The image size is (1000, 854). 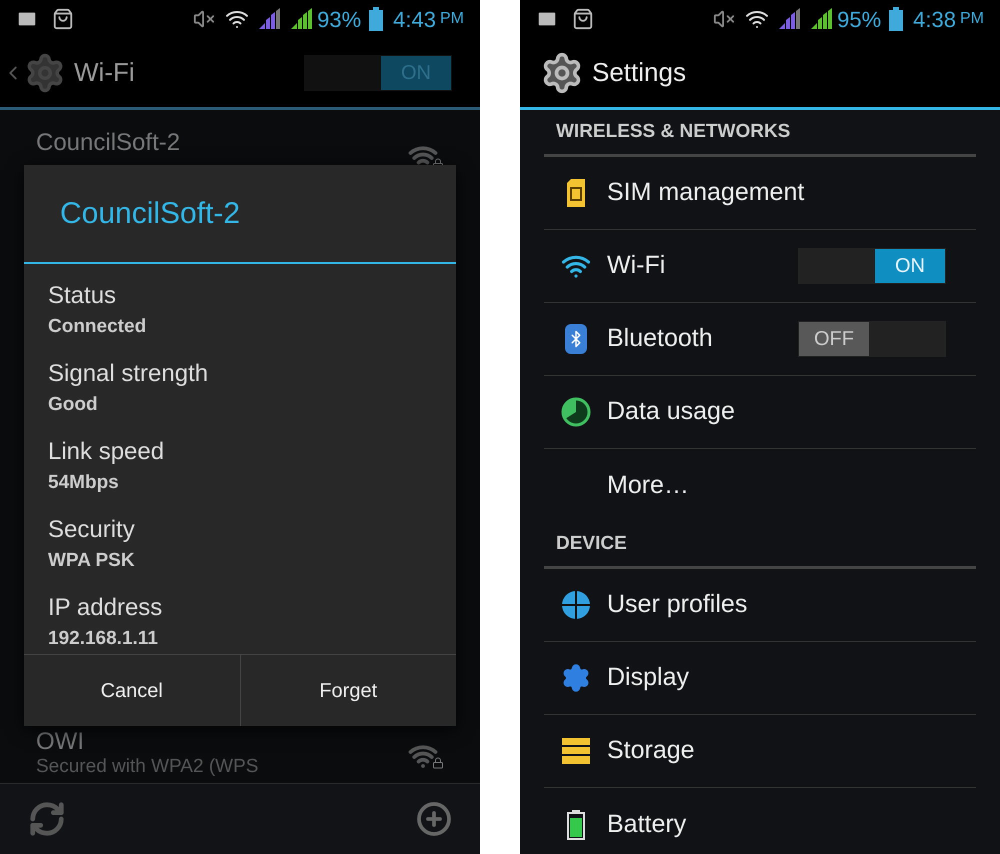 What do you see at coordinates (575, 339) in the screenshot?
I see `bluetooth-icon` at bounding box center [575, 339].